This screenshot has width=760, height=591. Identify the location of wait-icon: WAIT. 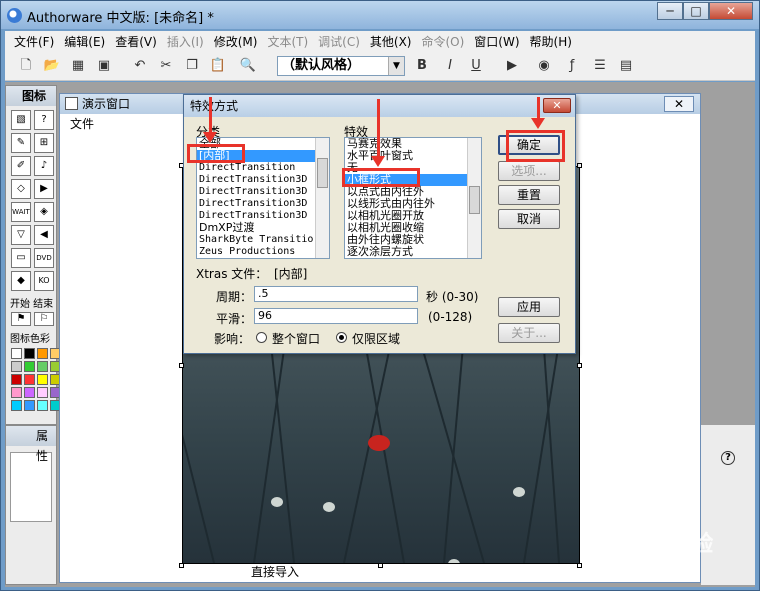
(21, 212).